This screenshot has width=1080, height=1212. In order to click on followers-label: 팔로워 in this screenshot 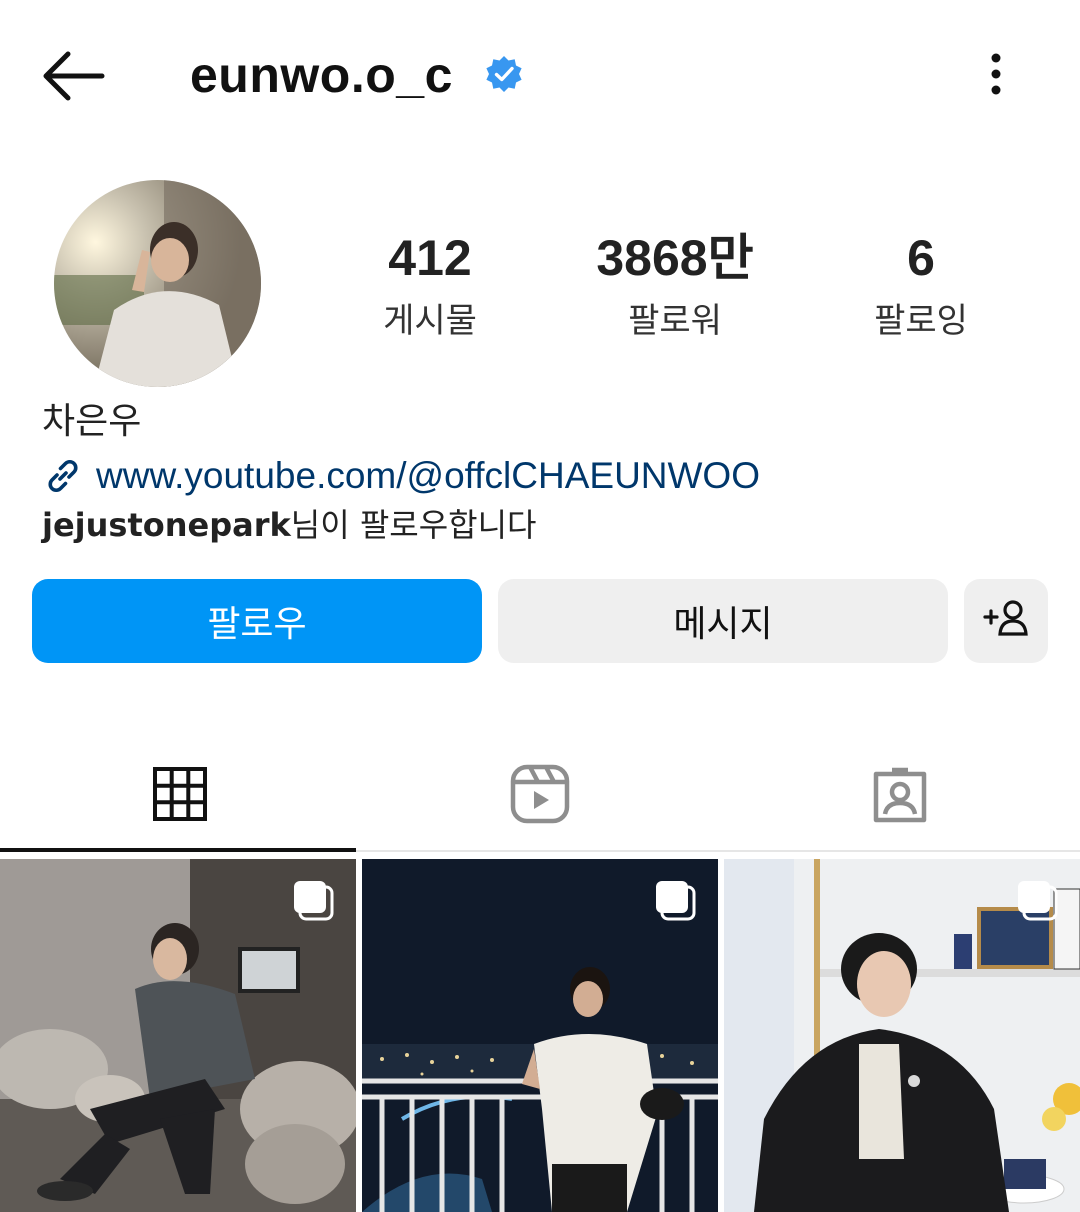, I will do `click(675, 321)`.